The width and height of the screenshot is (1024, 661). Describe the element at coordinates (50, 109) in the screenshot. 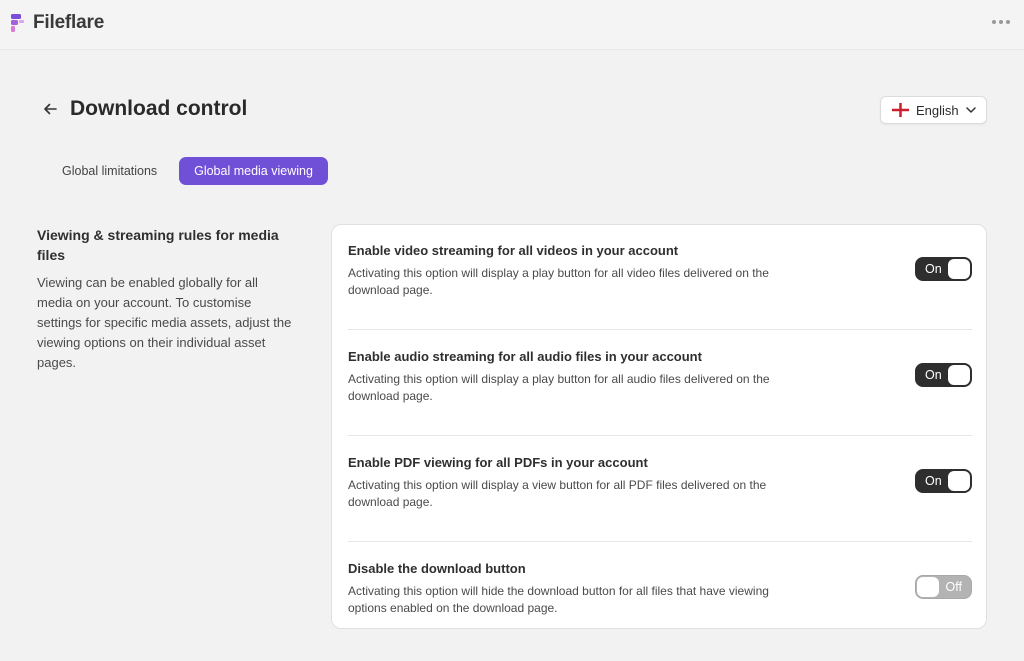

I see `arrow-left-icon` at that location.